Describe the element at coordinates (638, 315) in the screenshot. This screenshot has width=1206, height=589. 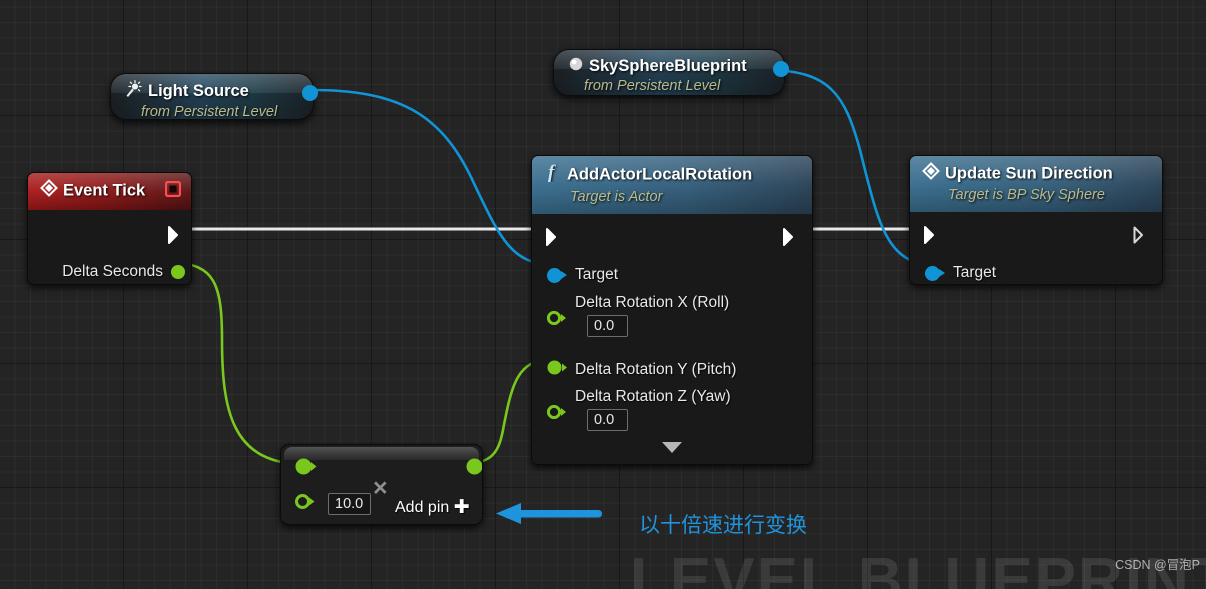
I see `pin-row-delta-rotation-x: Delta Rotation X (Roll) 0.0` at that location.